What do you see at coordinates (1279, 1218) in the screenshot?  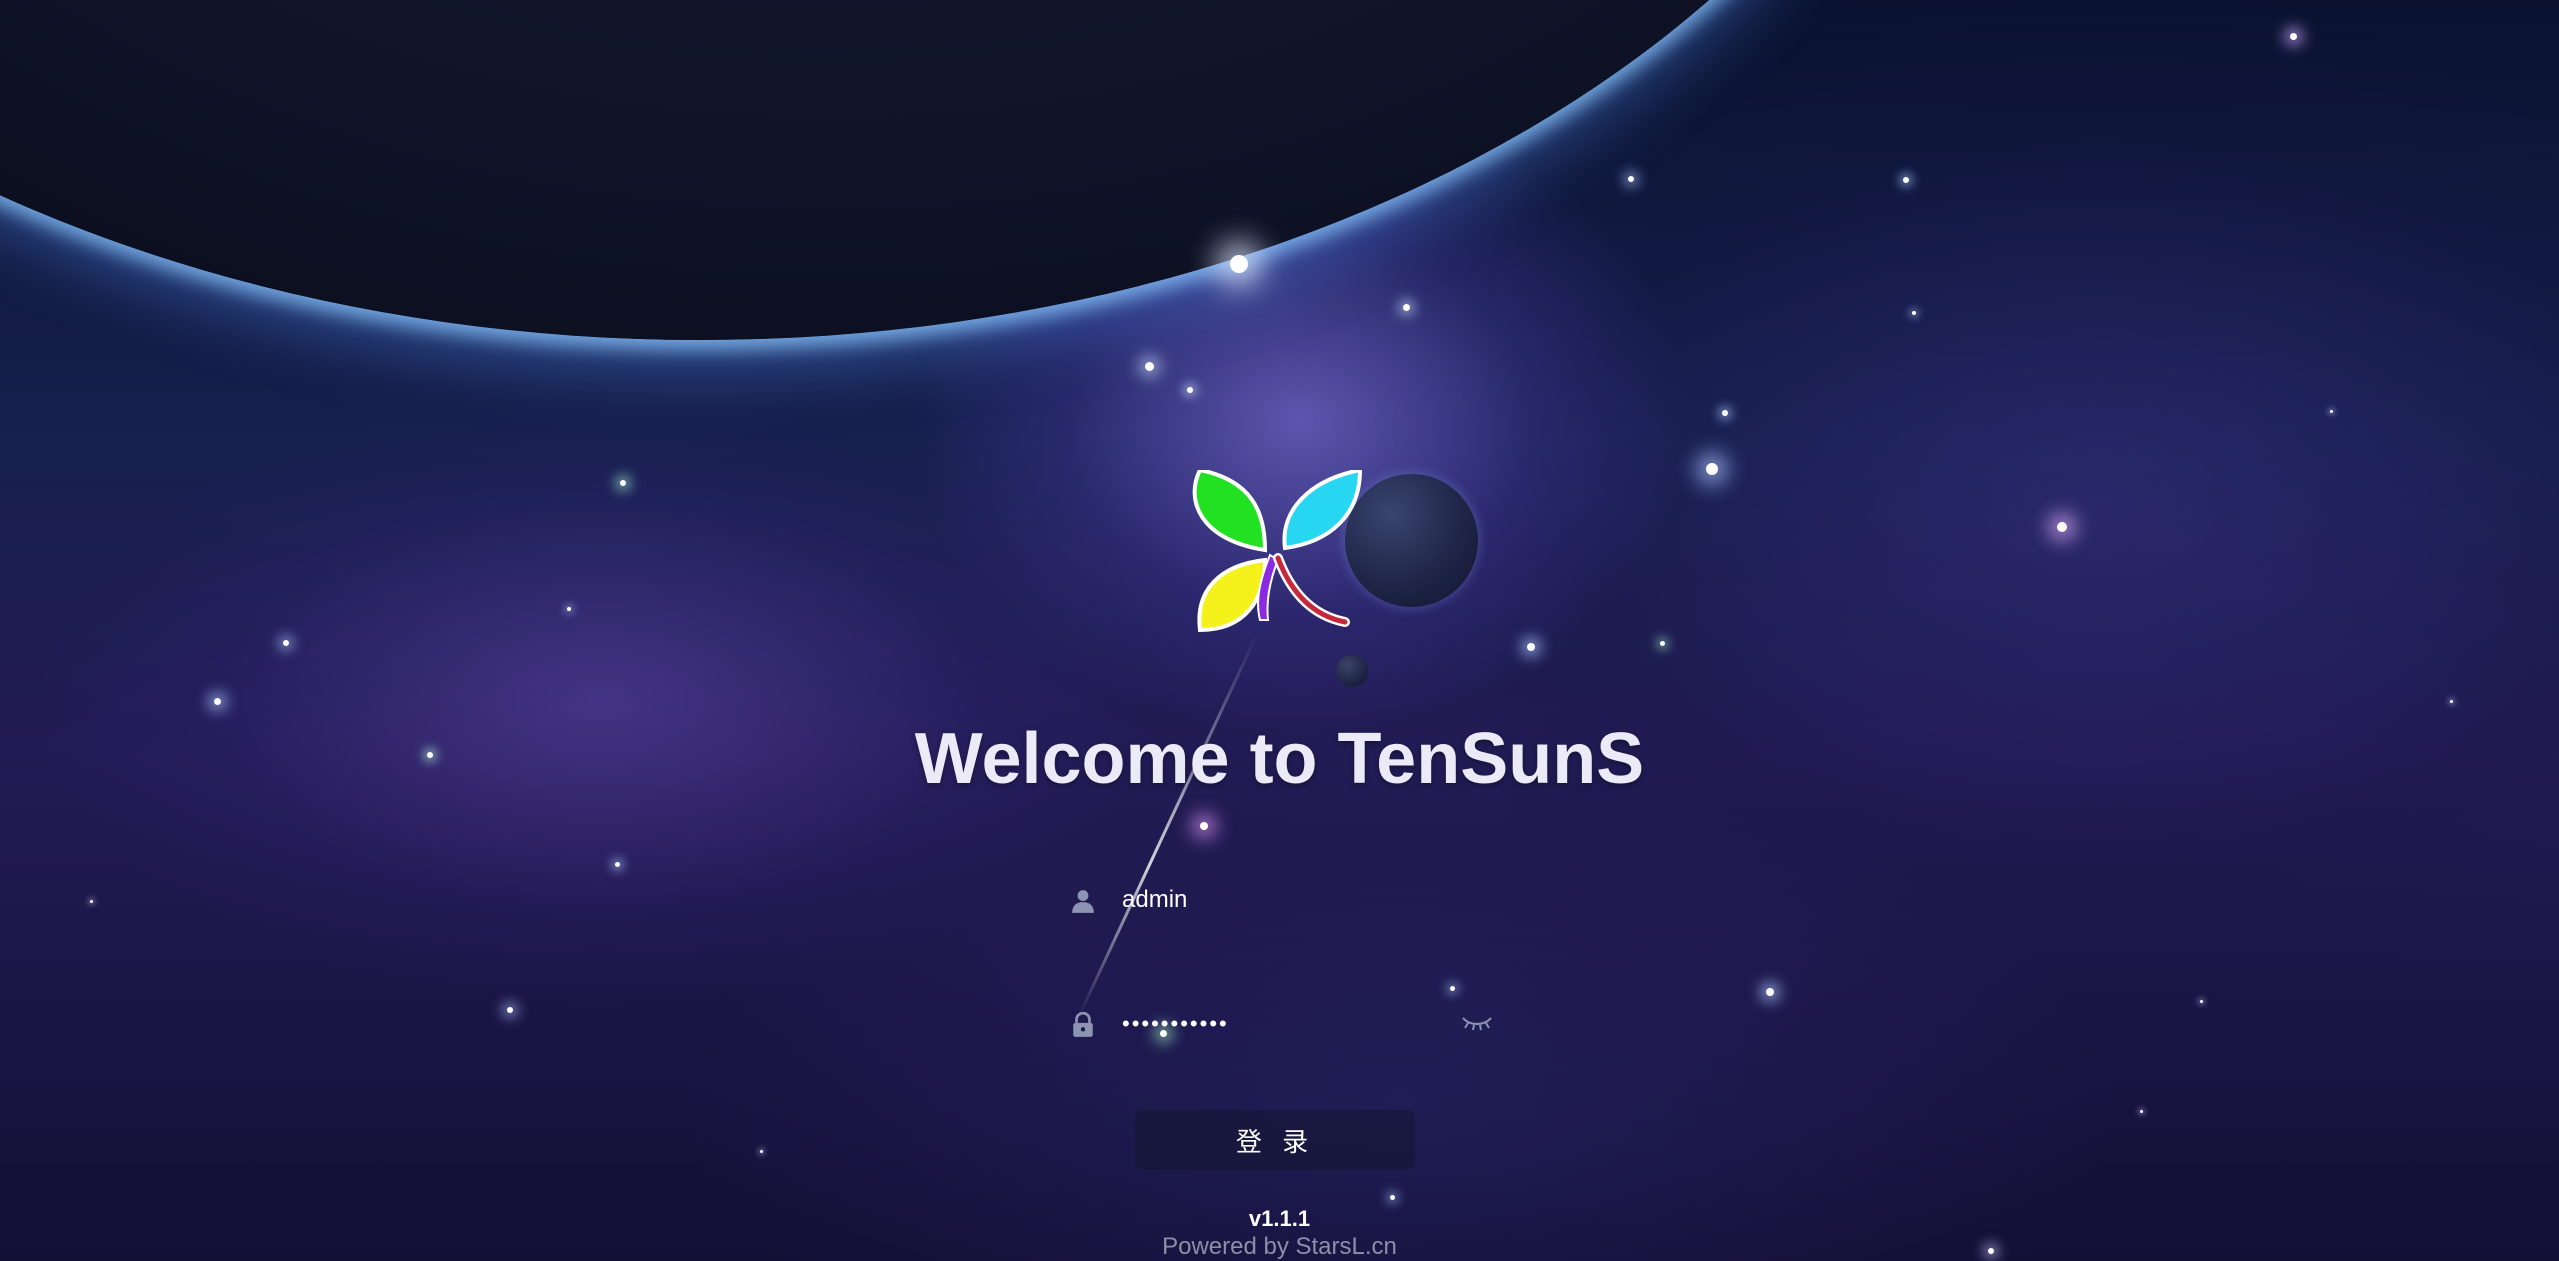 I see `version-label: v1.1.1` at bounding box center [1279, 1218].